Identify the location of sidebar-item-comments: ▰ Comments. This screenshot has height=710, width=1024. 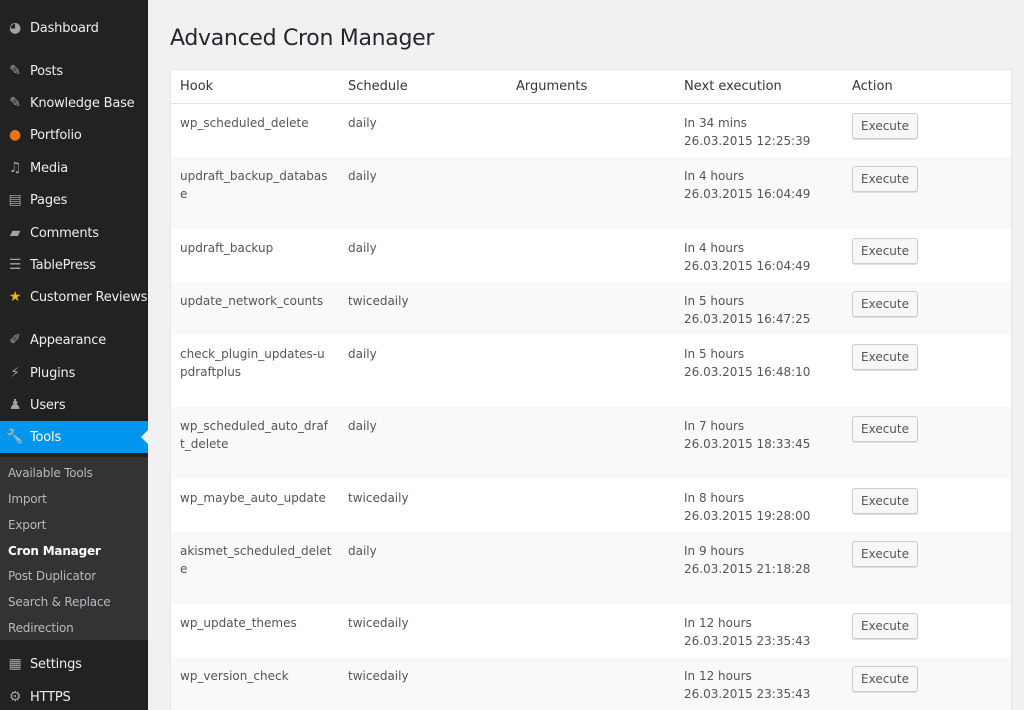
(74, 233).